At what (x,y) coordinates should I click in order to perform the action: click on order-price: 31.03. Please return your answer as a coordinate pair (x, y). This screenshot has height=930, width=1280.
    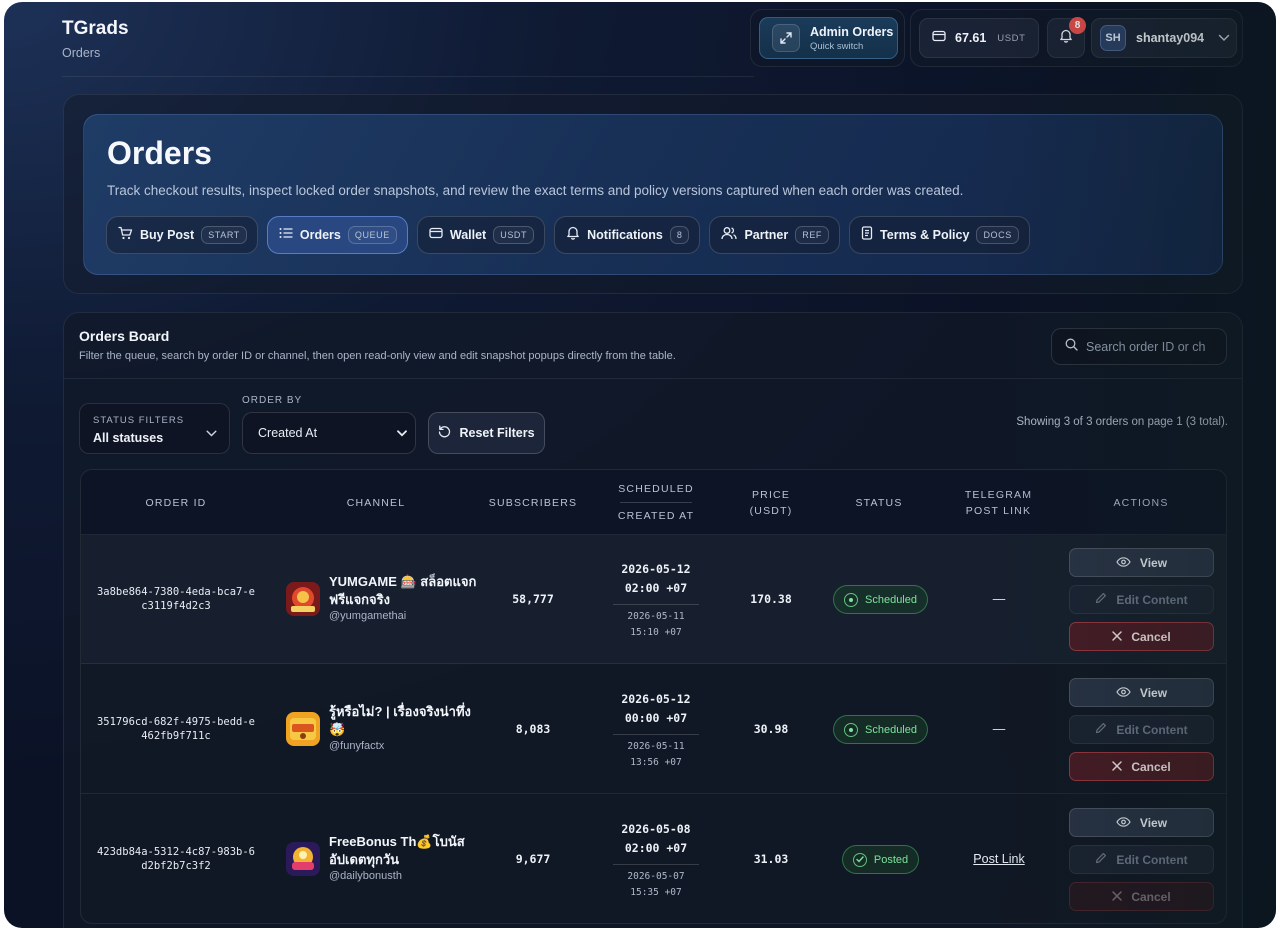
    Looking at the image, I should click on (771, 859).